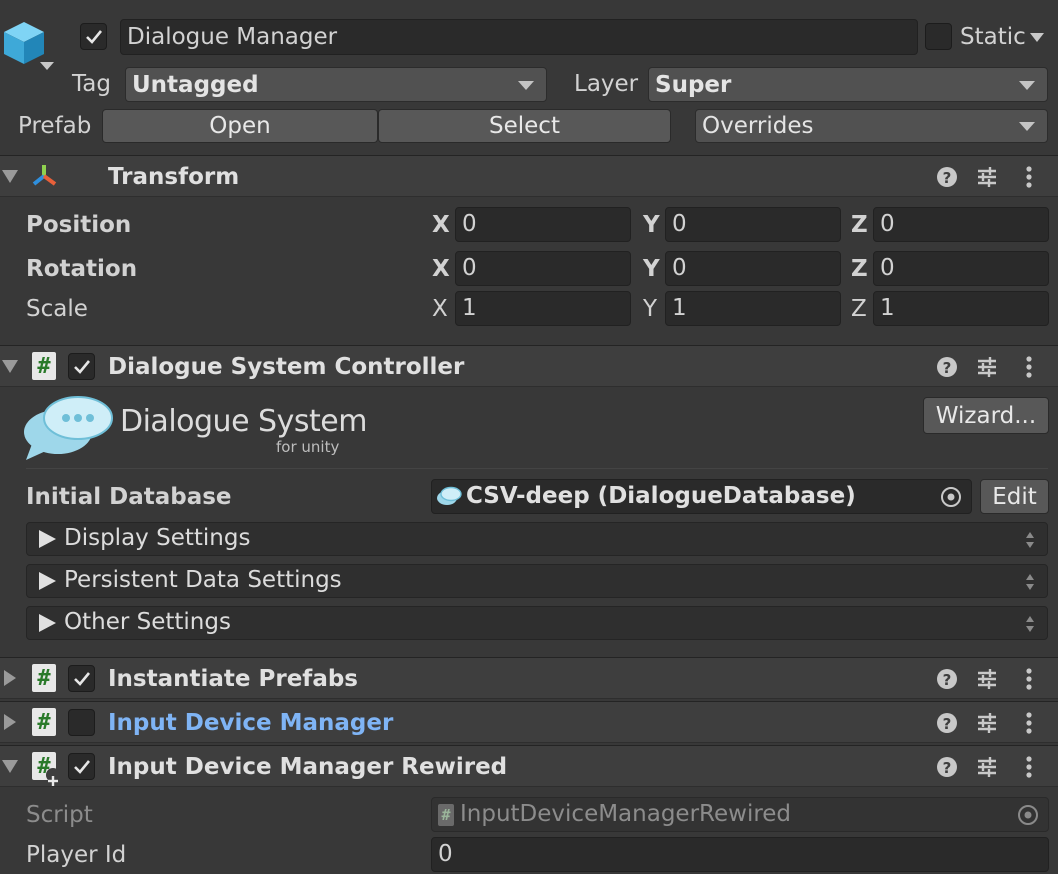  What do you see at coordinates (753, 224) in the screenshot?
I see `position-y-field: 0` at bounding box center [753, 224].